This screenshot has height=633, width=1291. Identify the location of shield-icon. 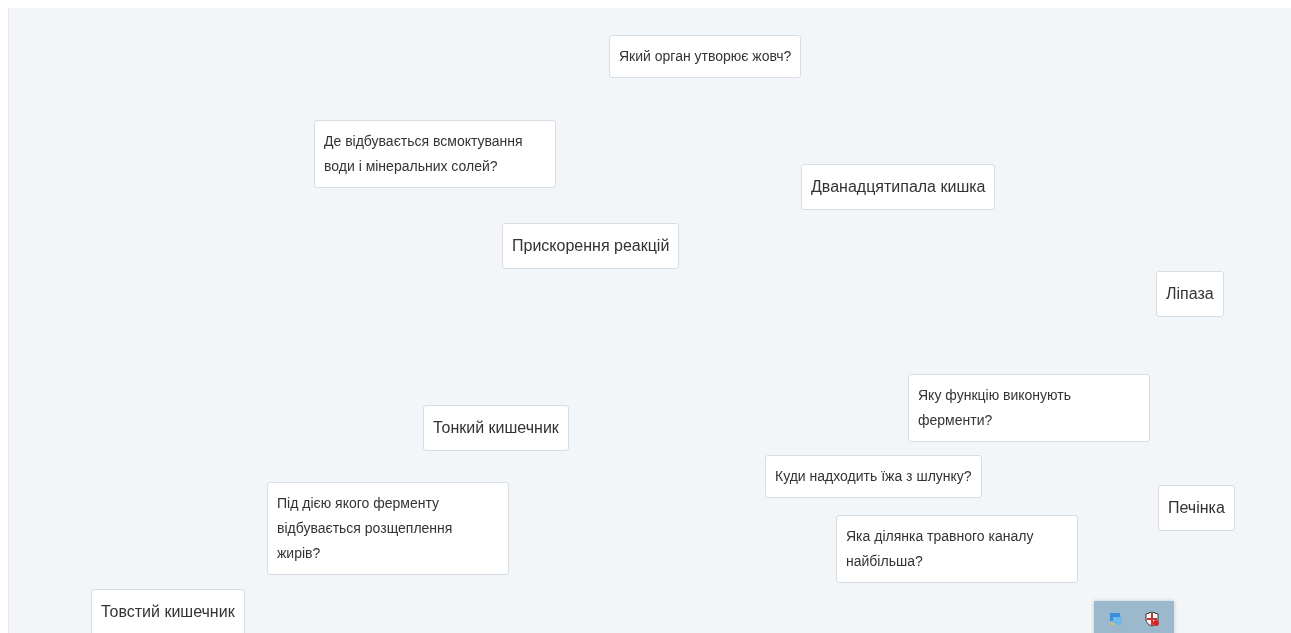
(1152, 619).